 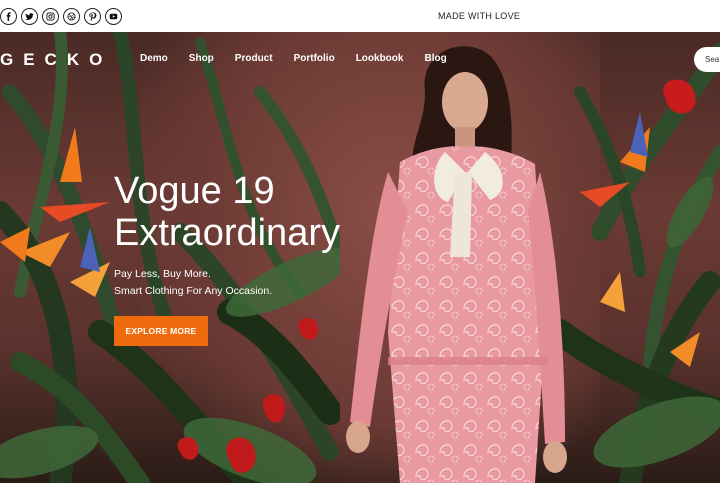 What do you see at coordinates (92, 16) in the screenshot?
I see `pinterest-icon` at bounding box center [92, 16].